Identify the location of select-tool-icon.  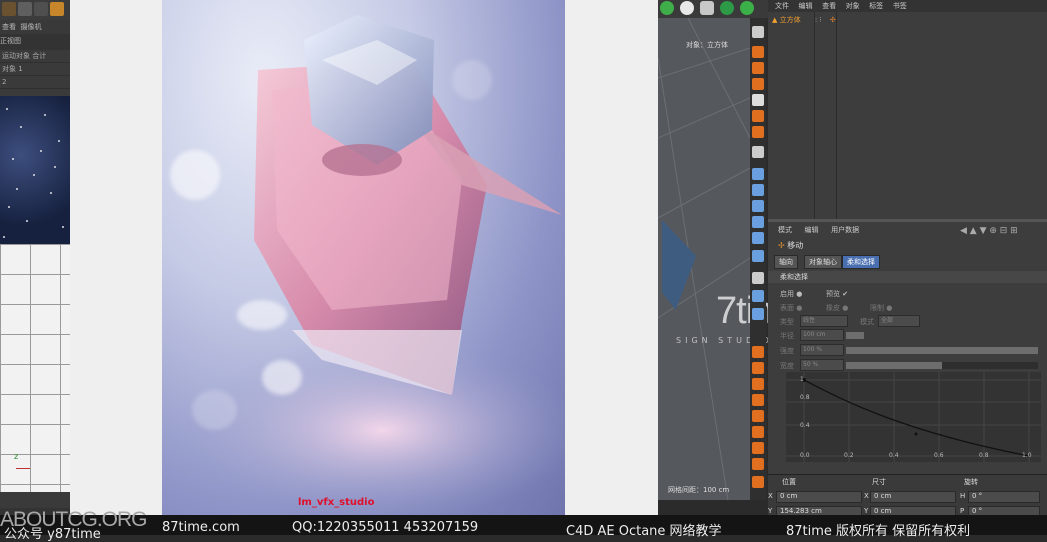
(9, 9).